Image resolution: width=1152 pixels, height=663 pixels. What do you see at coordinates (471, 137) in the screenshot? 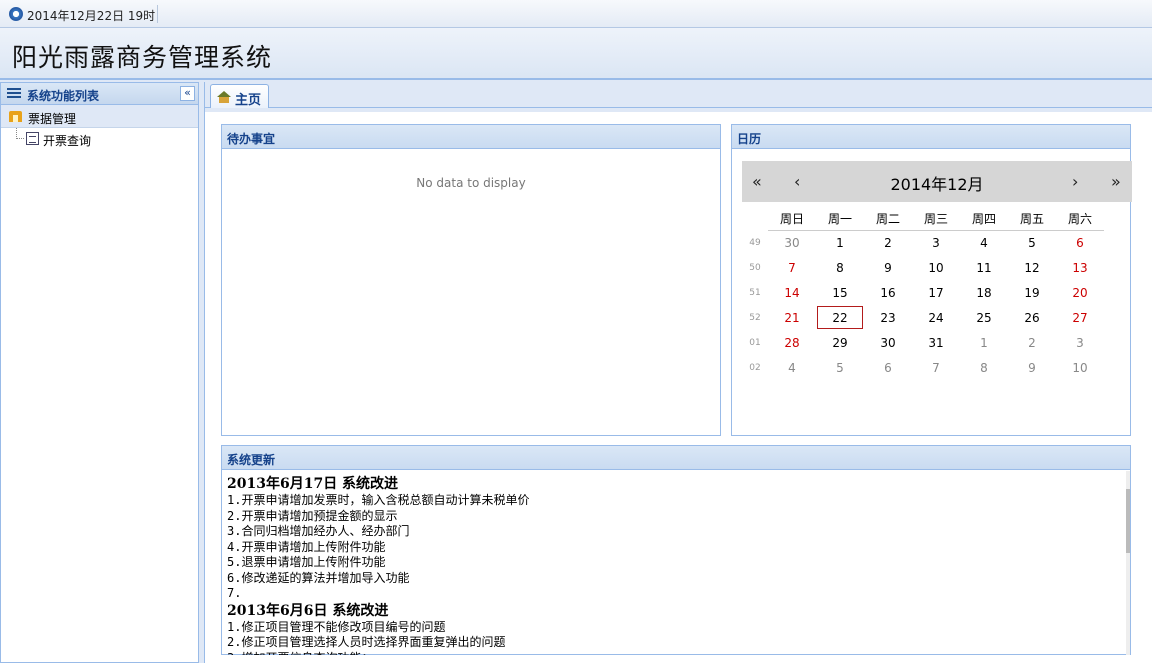
I see `panel-header: 待办事宜` at bounding box center [471, 137].